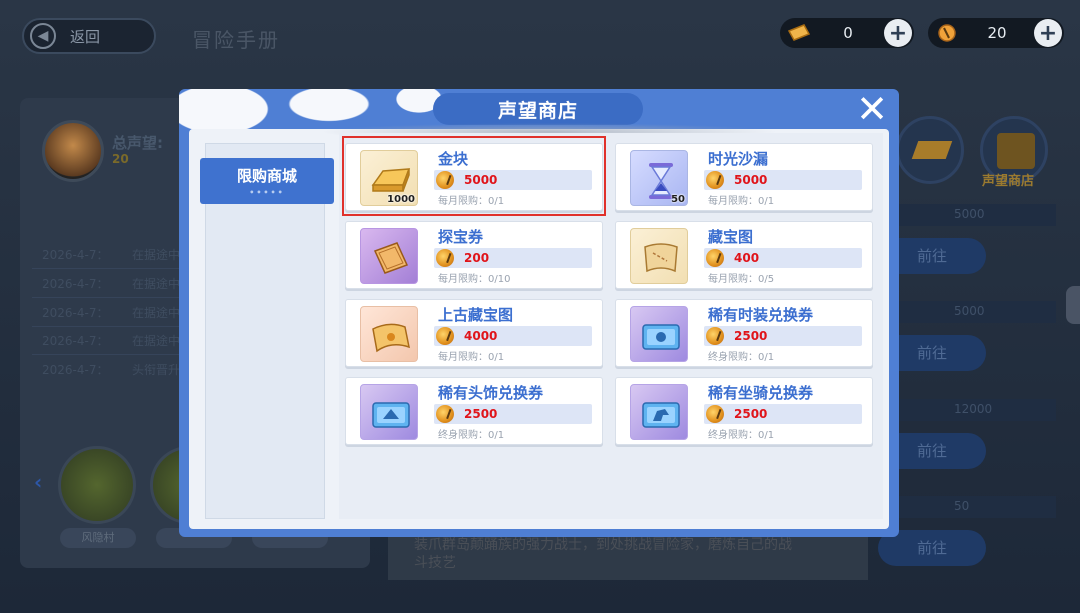  I want to click on mount-voucher-icon, so click(661, 415).